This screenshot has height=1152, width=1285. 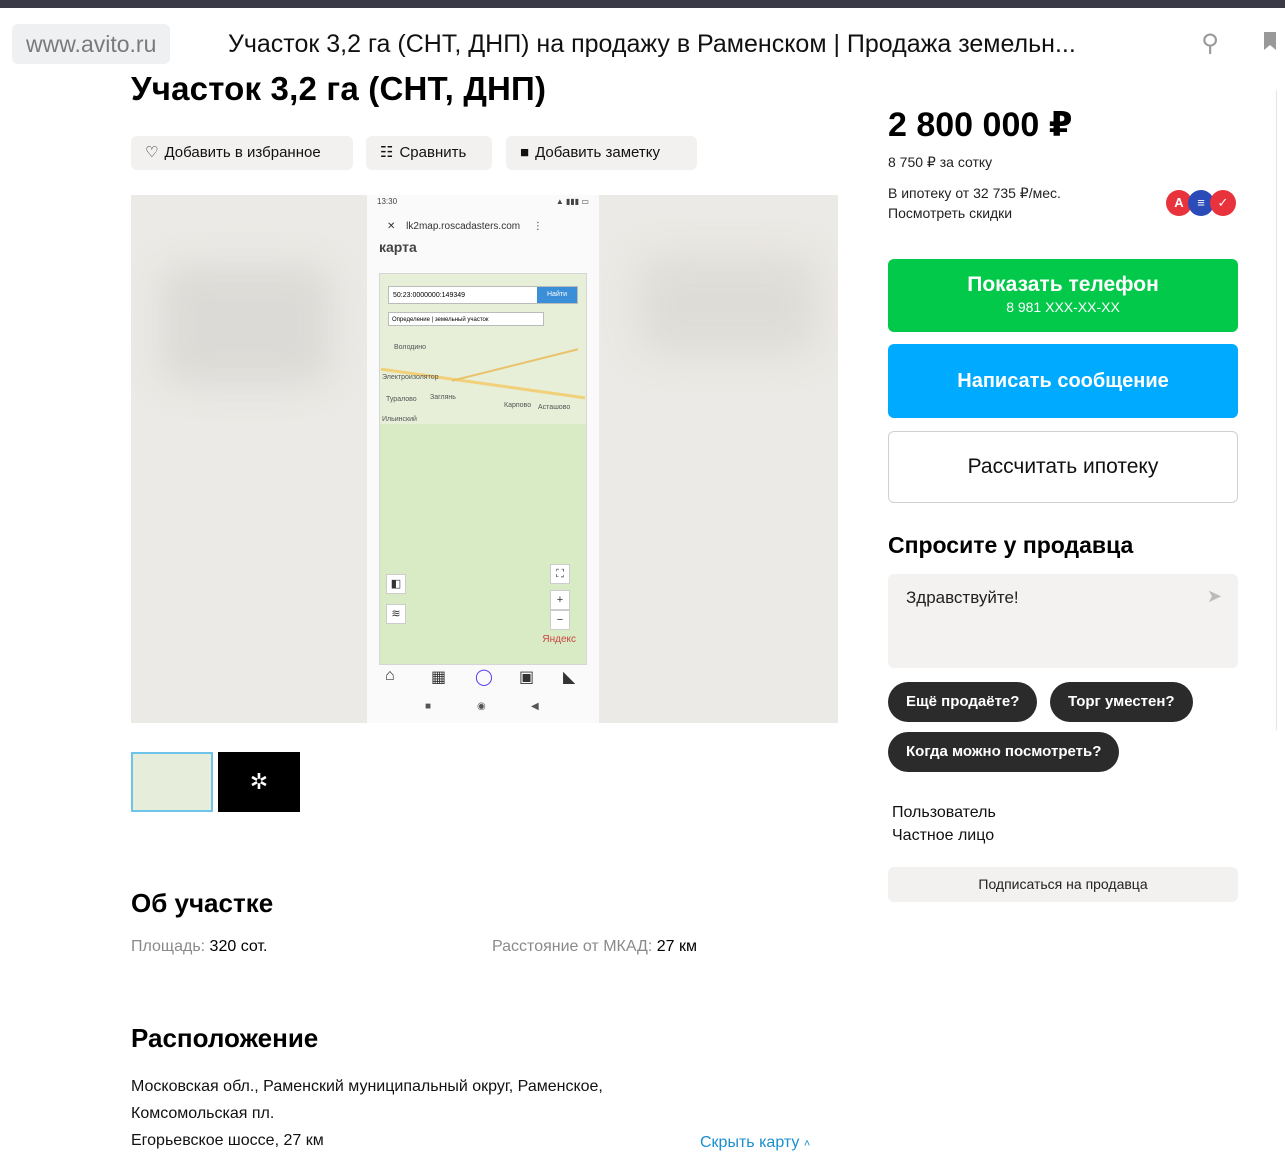 I want to click on show-phone-label: Показать телефон, so click(x=1063, y=284).